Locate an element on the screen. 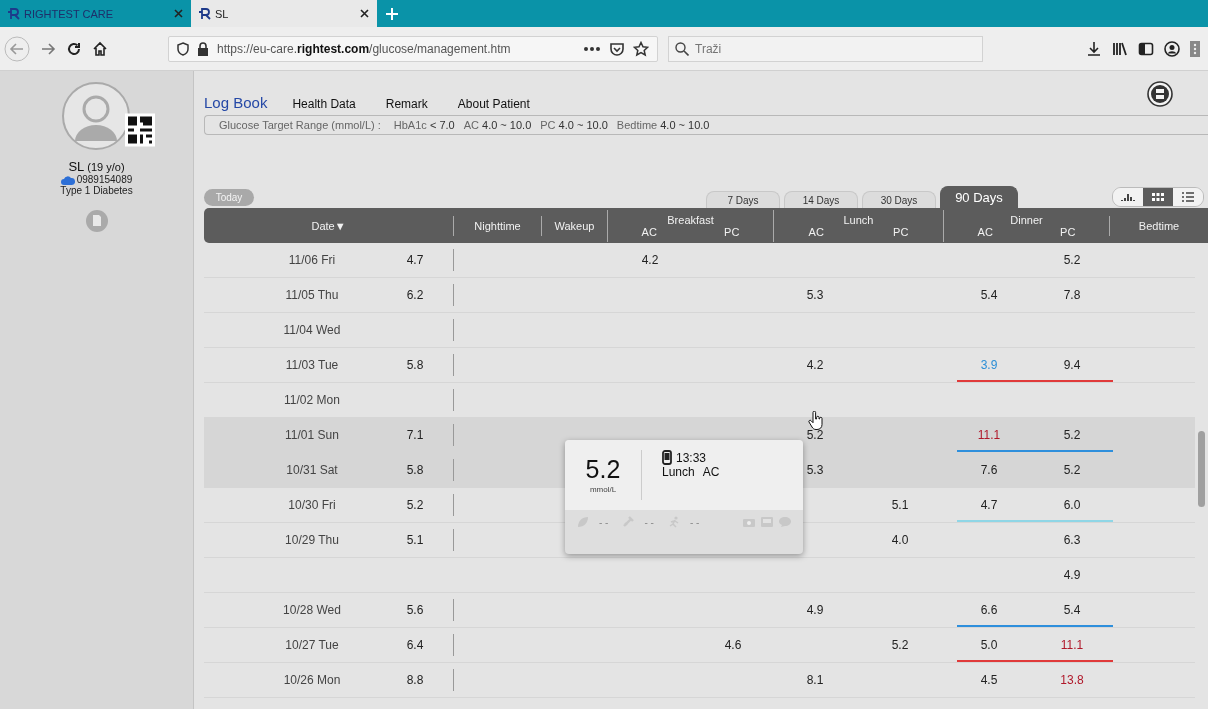 The height and width of the screenshot is (709, 1208). date-cell-text: 10/27 Tue is located at coordinates (312, 645).